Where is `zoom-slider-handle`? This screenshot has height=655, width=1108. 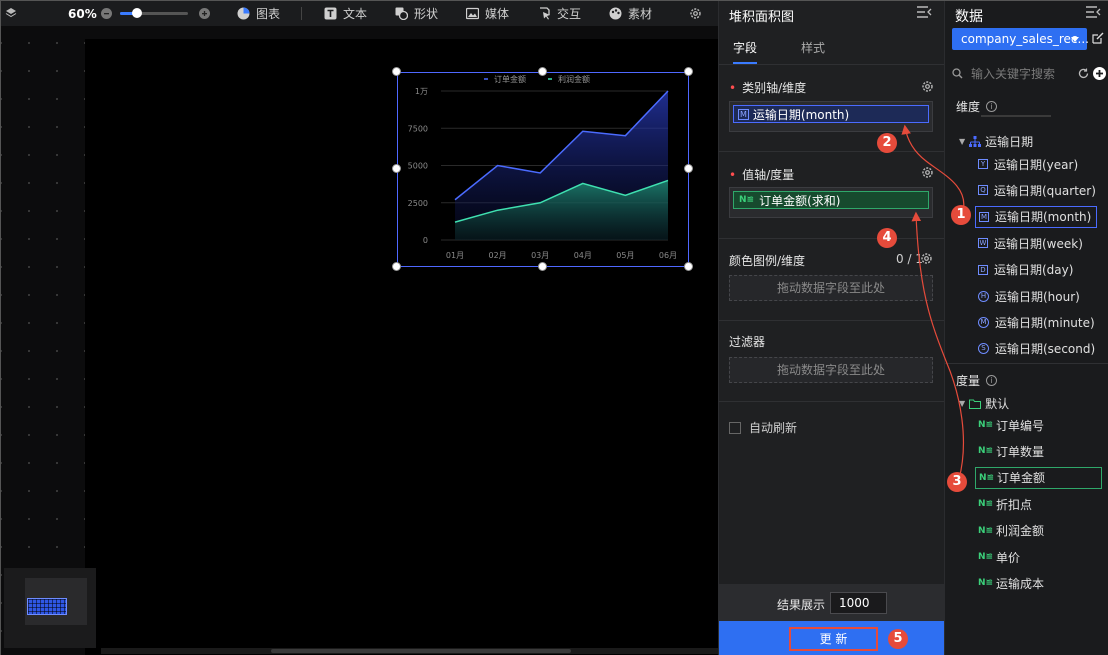
zoom-slider-handle is located at coordinates (137, 13).